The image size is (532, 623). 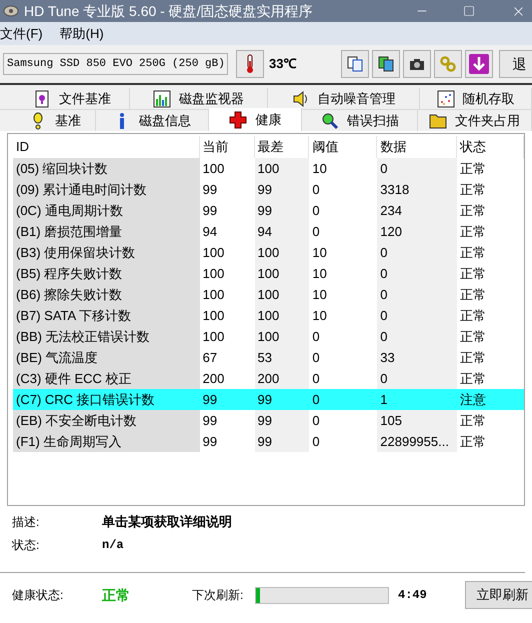 What do you see at coordinates (21, 34) in the screenshot?
I see `menu-item: 文件(F)` at bounding box center [21, 34].